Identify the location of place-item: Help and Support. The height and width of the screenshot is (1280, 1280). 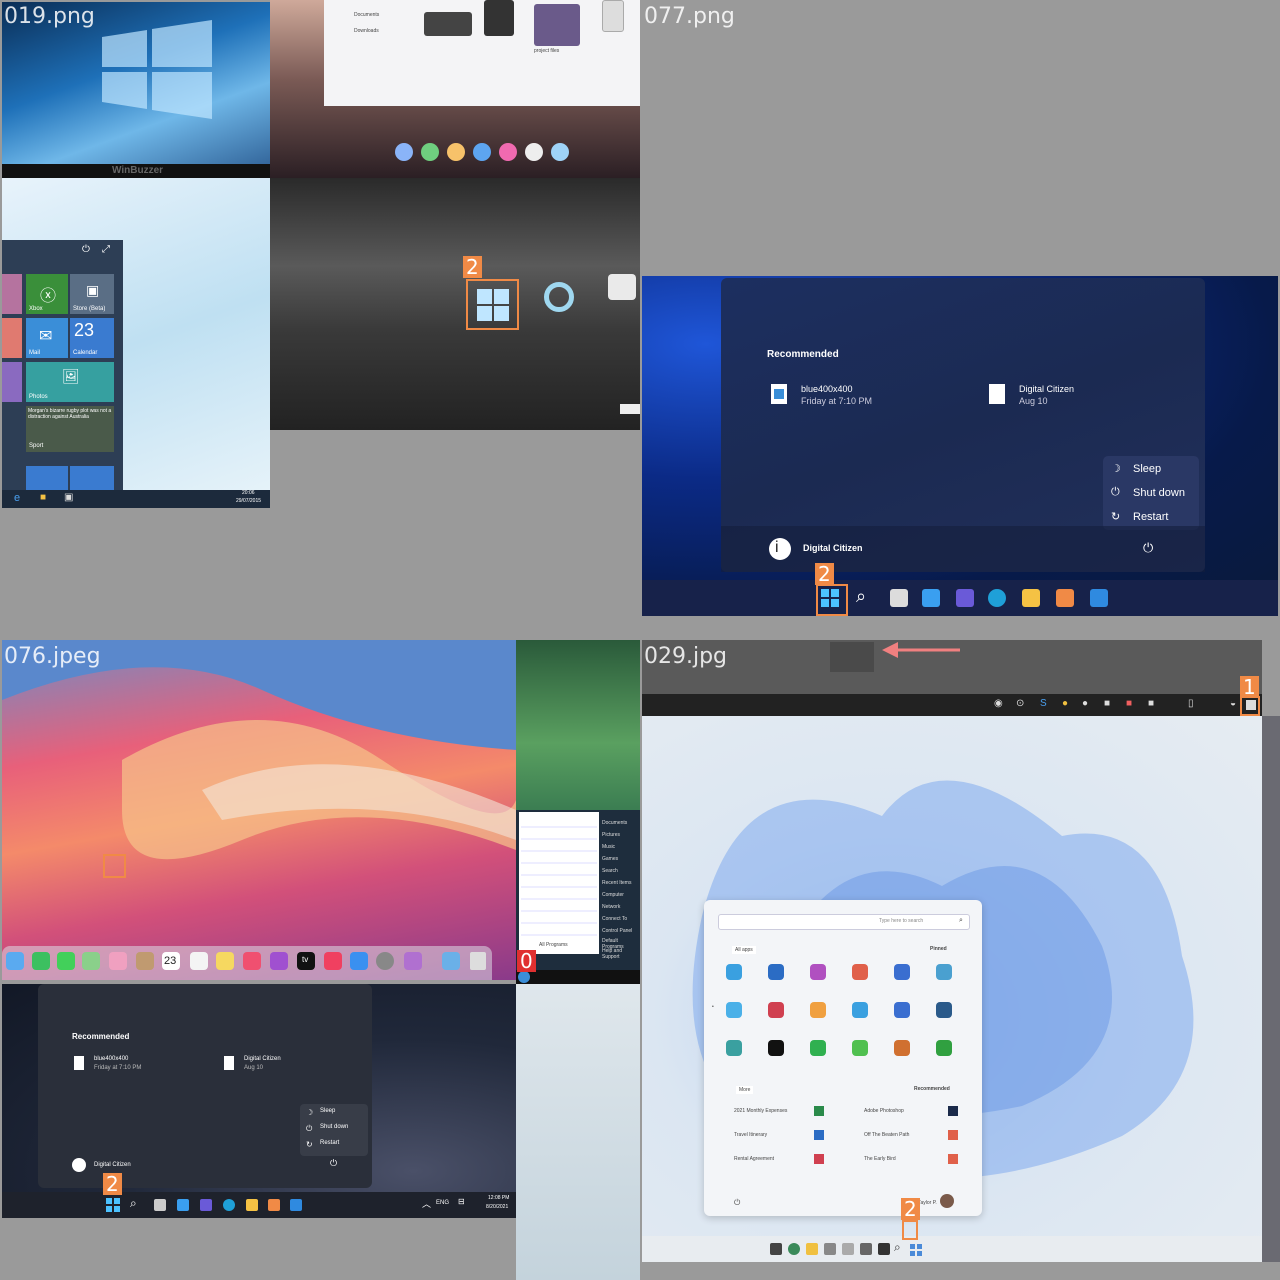
(620, 954).